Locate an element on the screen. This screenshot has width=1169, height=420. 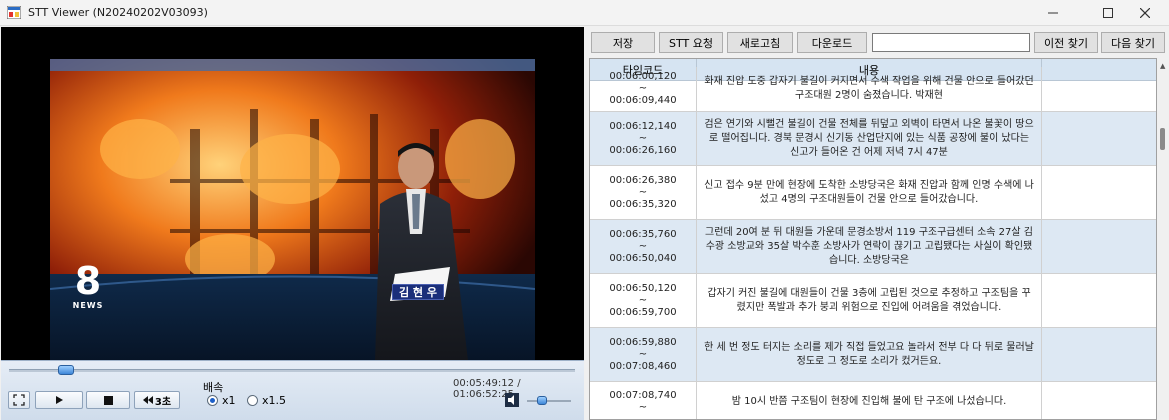
speed-label: 배속 is located at coordinates (213, 387).